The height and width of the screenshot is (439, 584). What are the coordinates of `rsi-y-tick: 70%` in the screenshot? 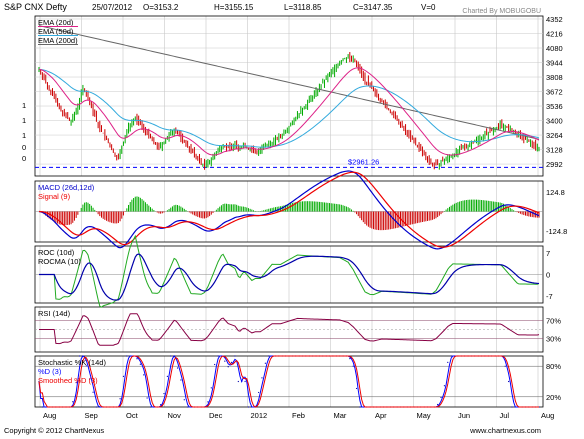 It's located at (553, 321).